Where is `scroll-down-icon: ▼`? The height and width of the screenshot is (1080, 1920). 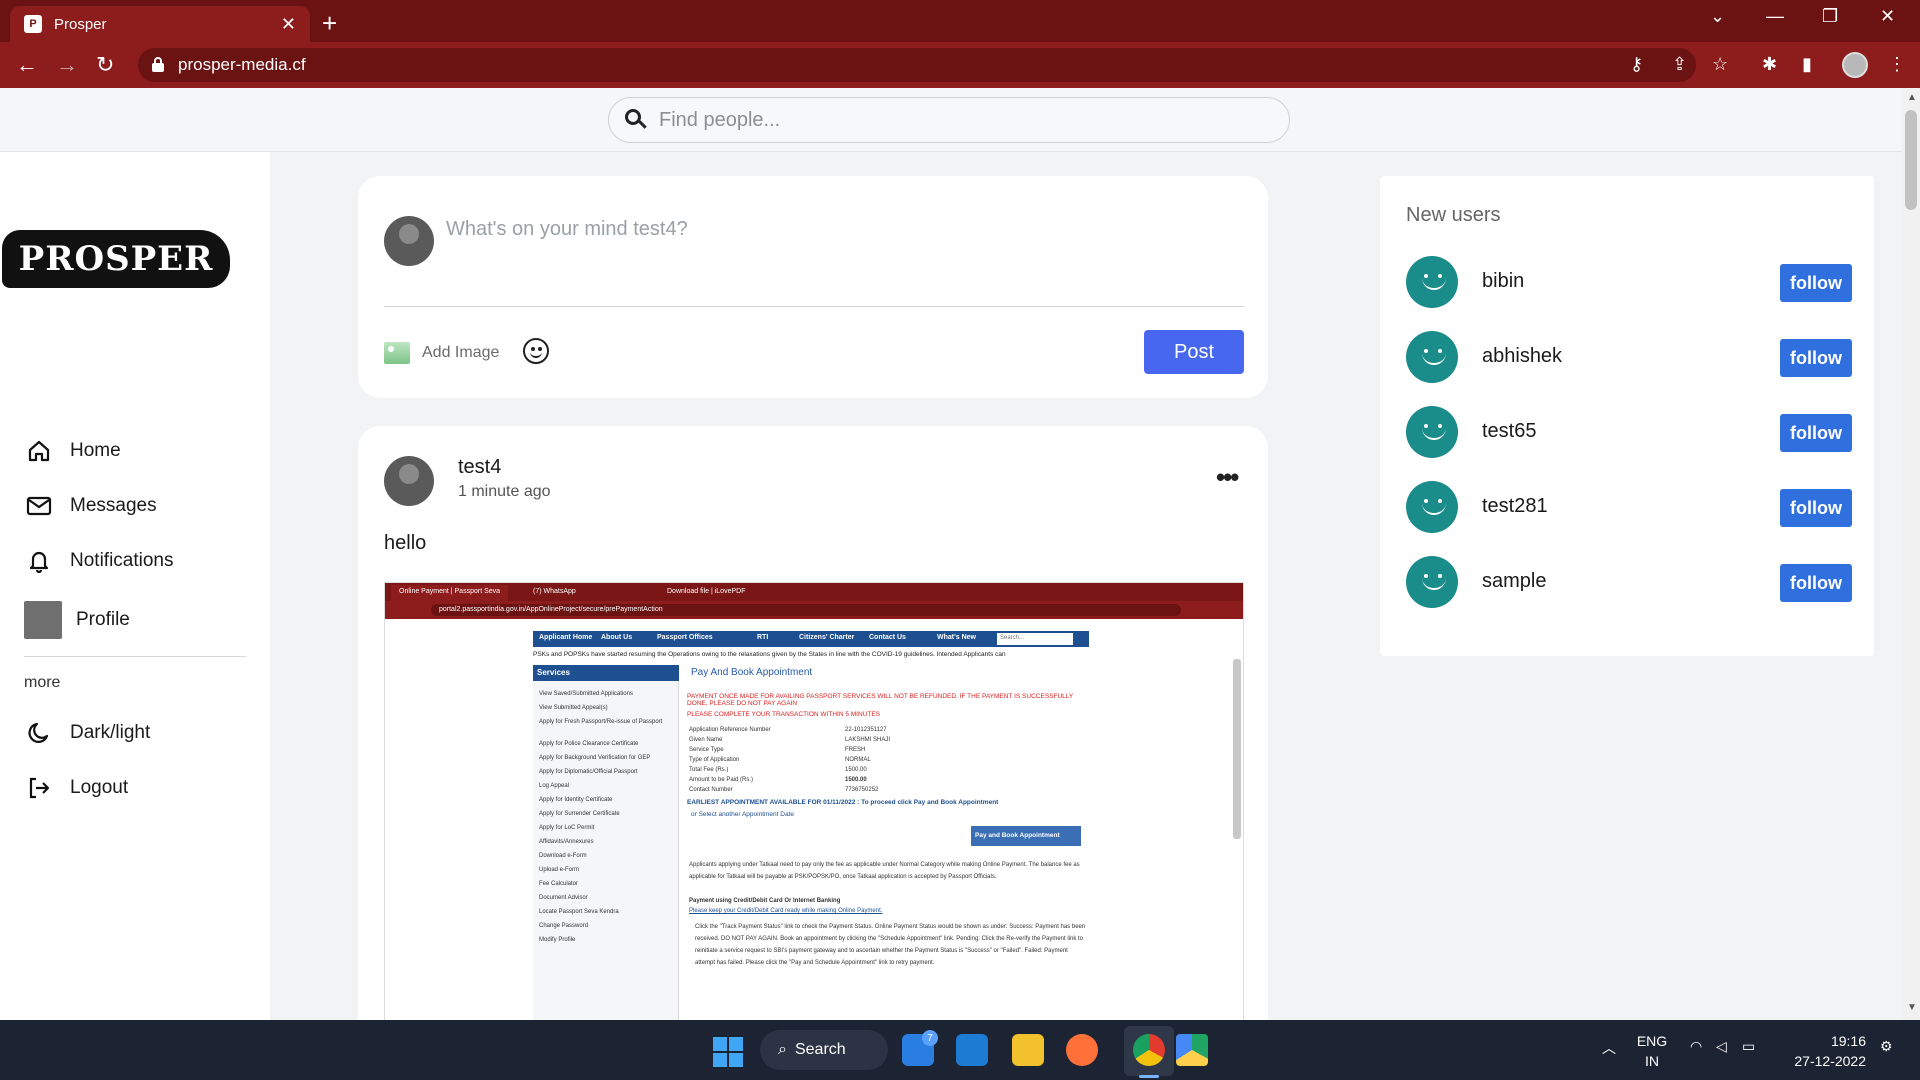 scroll-down-icon: ▼ is located at coordinates (1912, 1007).